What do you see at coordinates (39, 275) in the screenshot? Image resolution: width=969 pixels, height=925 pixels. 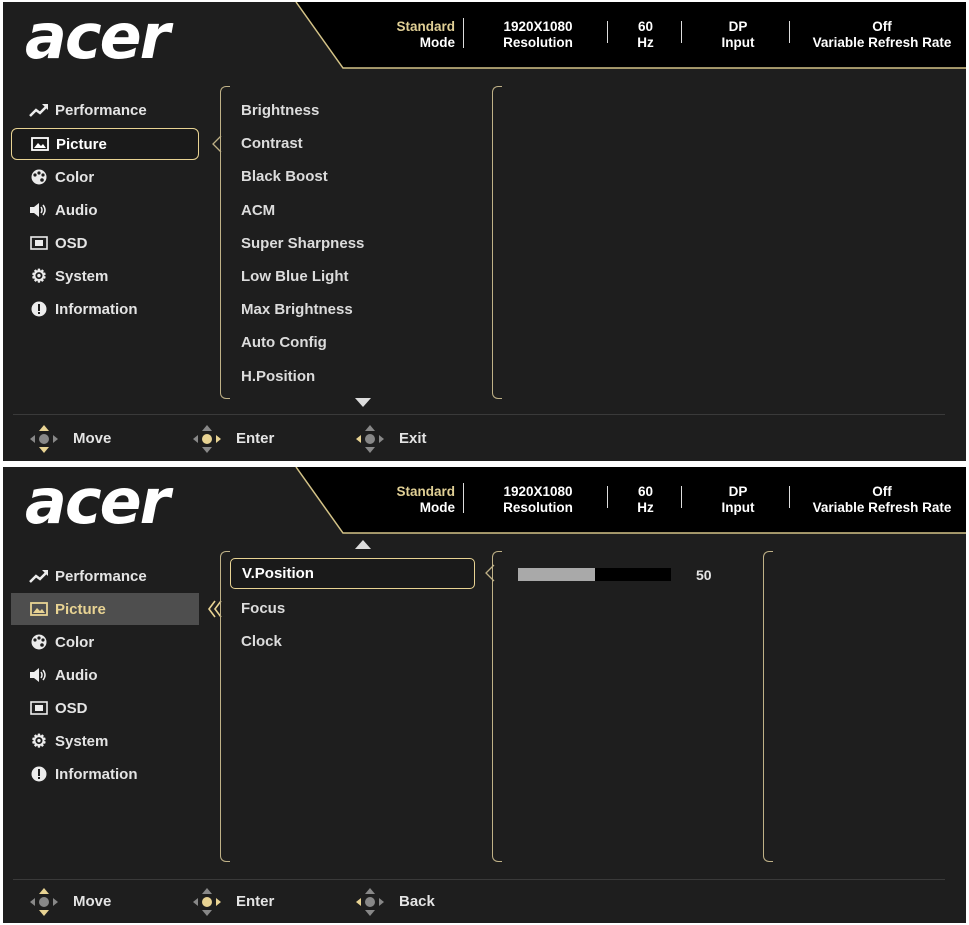 I see `gear-icon: ⚙` at bounding box center [39, 275].